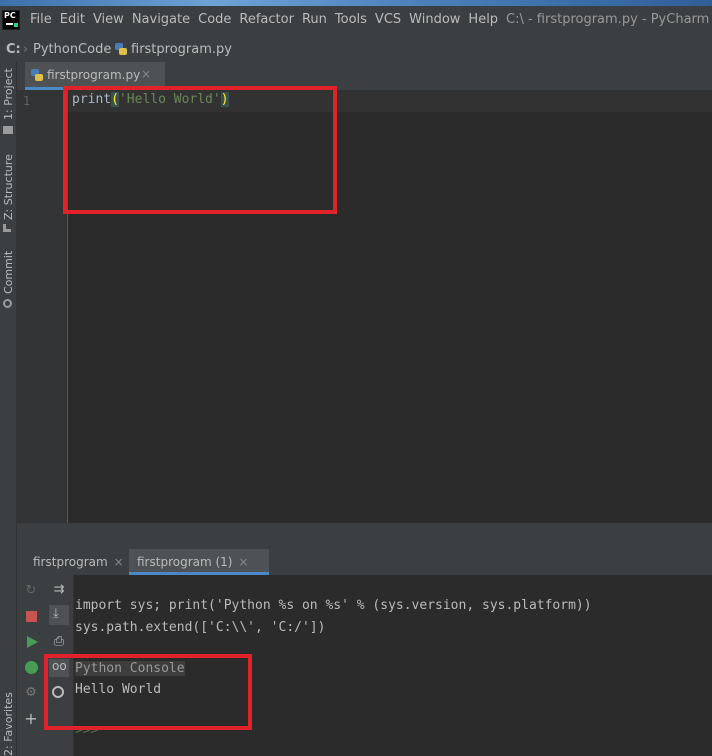 This screenshot has width=712, height=756. I want to click on menu-help: Help, so click(483, 19).